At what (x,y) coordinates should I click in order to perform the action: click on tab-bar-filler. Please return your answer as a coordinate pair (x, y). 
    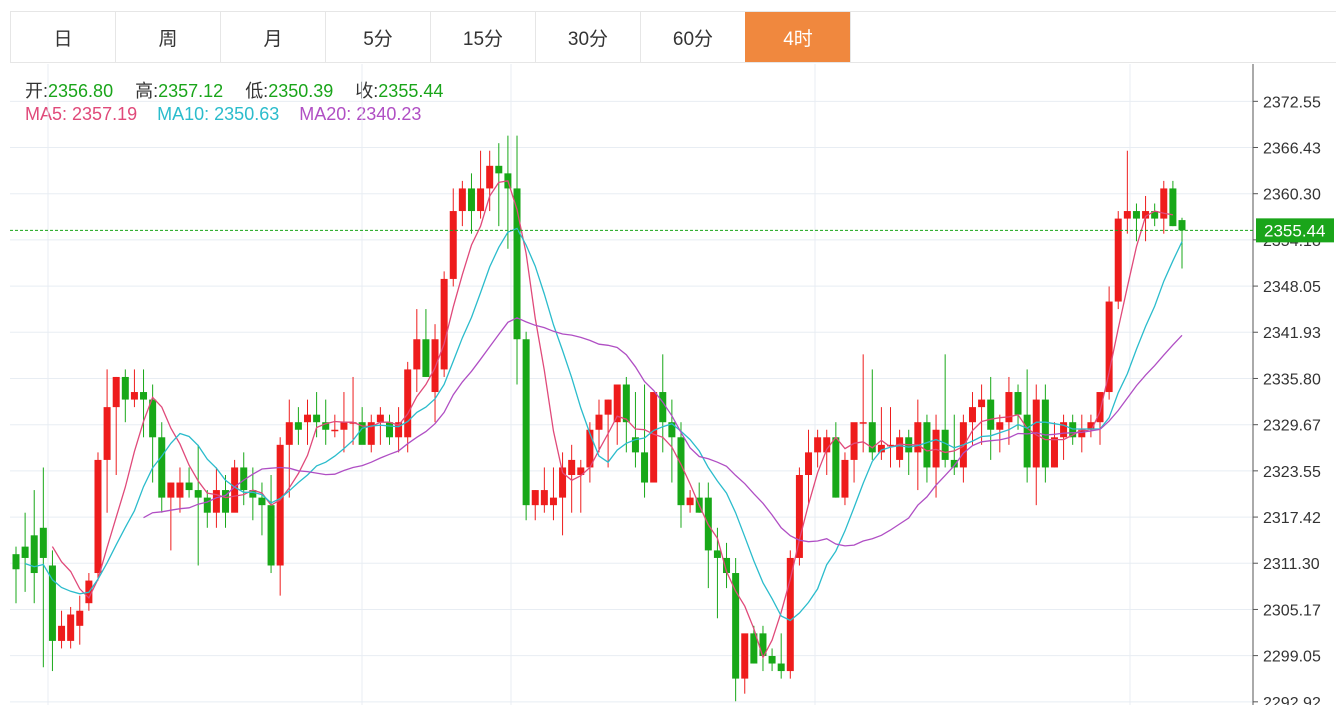
    Looking at the image, I should click on (1093, 37).